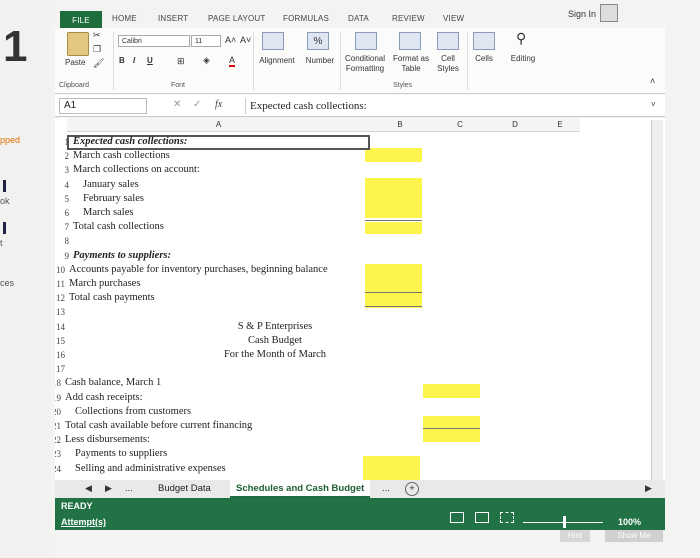  Describe the element at coordinates (410, 41) in the screenshot. I see `format-as-table-icon` at that location.